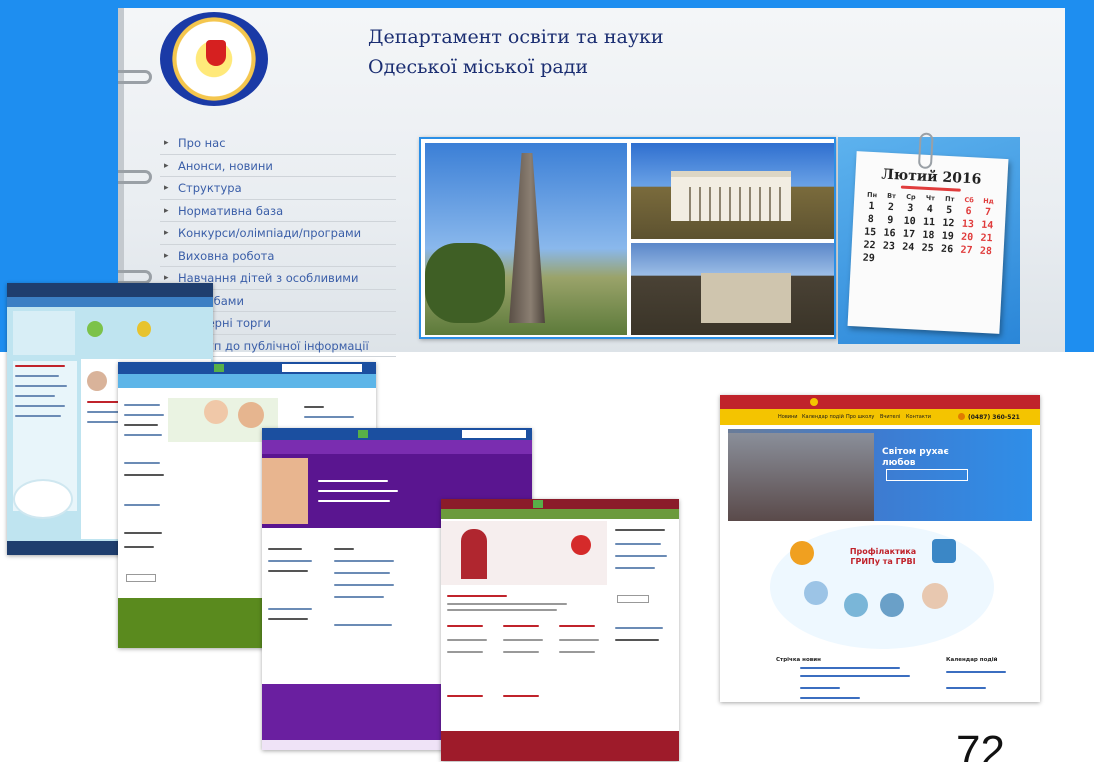 The width and height of the screenshot is (1094, 762). I want to click on news-heading: Стрічка новин, so click(798, 660).